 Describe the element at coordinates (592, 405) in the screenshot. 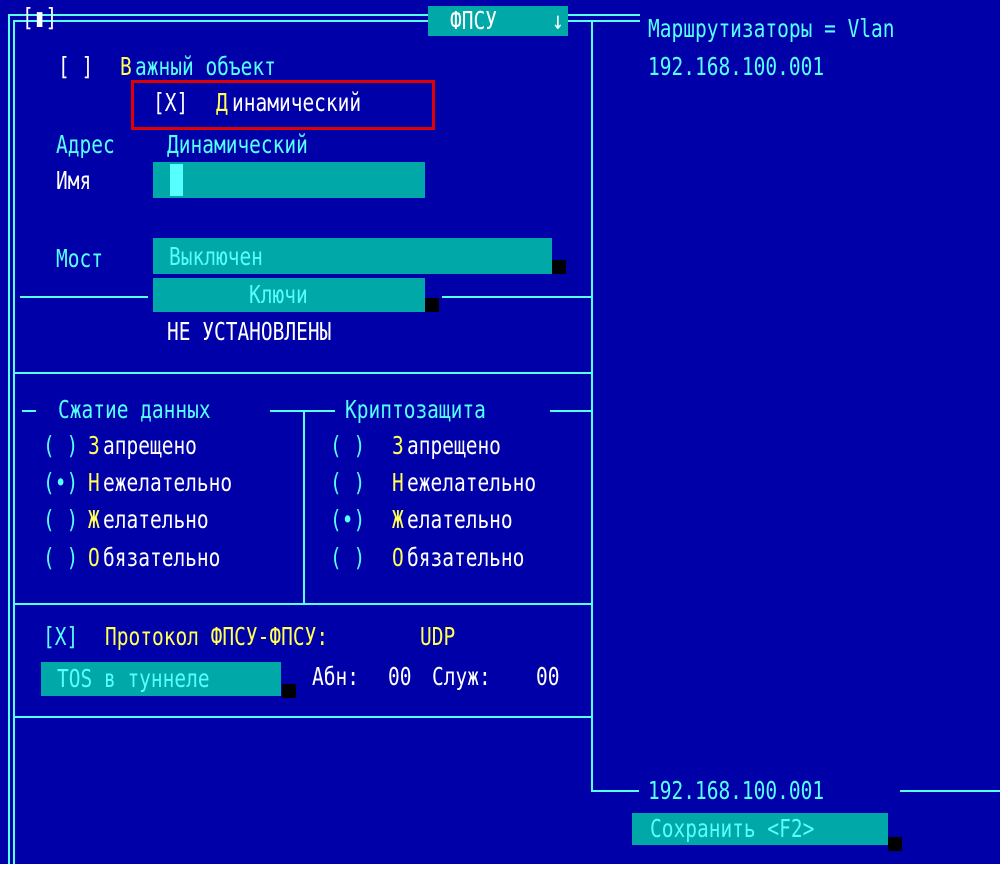

I see `right-panel-separator` at that location.